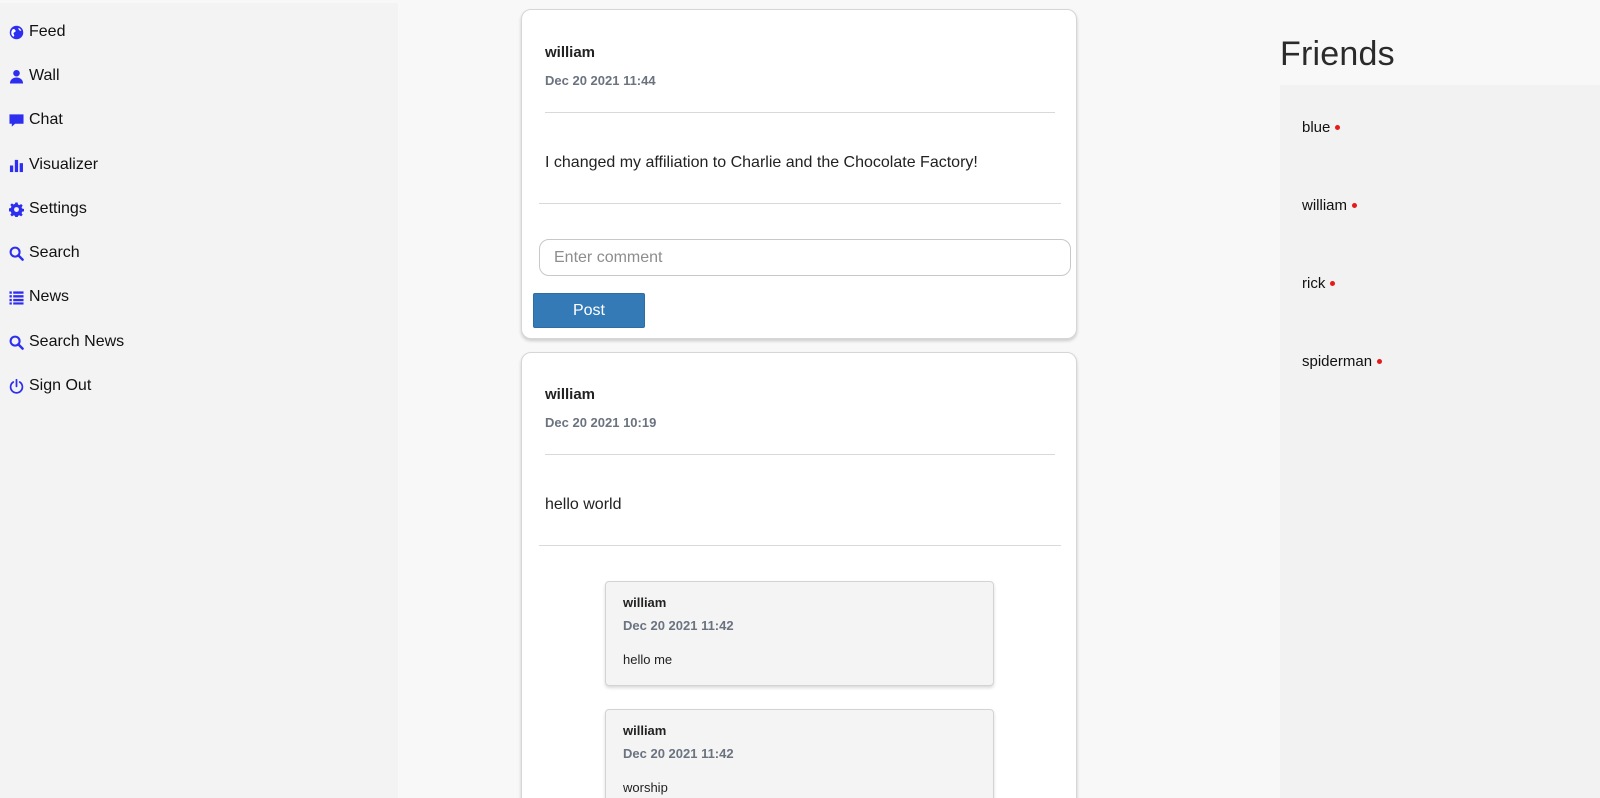 The height and width of the screenshot is (798, 1600). I want to click on sidebar-item-label: Wall, so click(44, 75).